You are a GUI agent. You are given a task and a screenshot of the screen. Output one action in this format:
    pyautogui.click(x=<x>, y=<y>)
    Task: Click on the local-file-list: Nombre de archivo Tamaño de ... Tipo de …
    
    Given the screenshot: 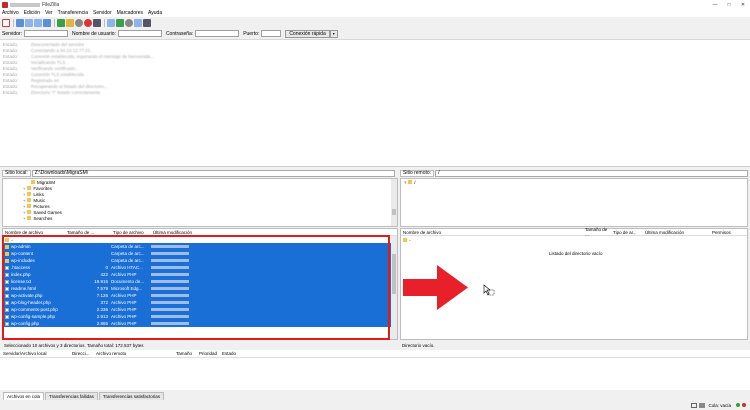 What is the action you would take?
    pyautogui.click(x=200, y=284)
    